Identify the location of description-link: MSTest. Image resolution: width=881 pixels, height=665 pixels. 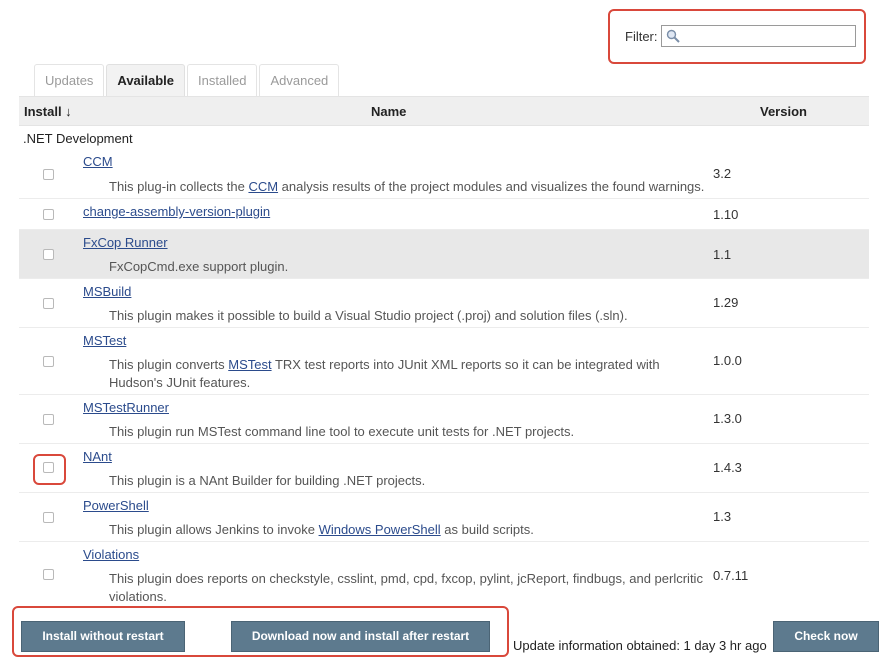
(249, 364).